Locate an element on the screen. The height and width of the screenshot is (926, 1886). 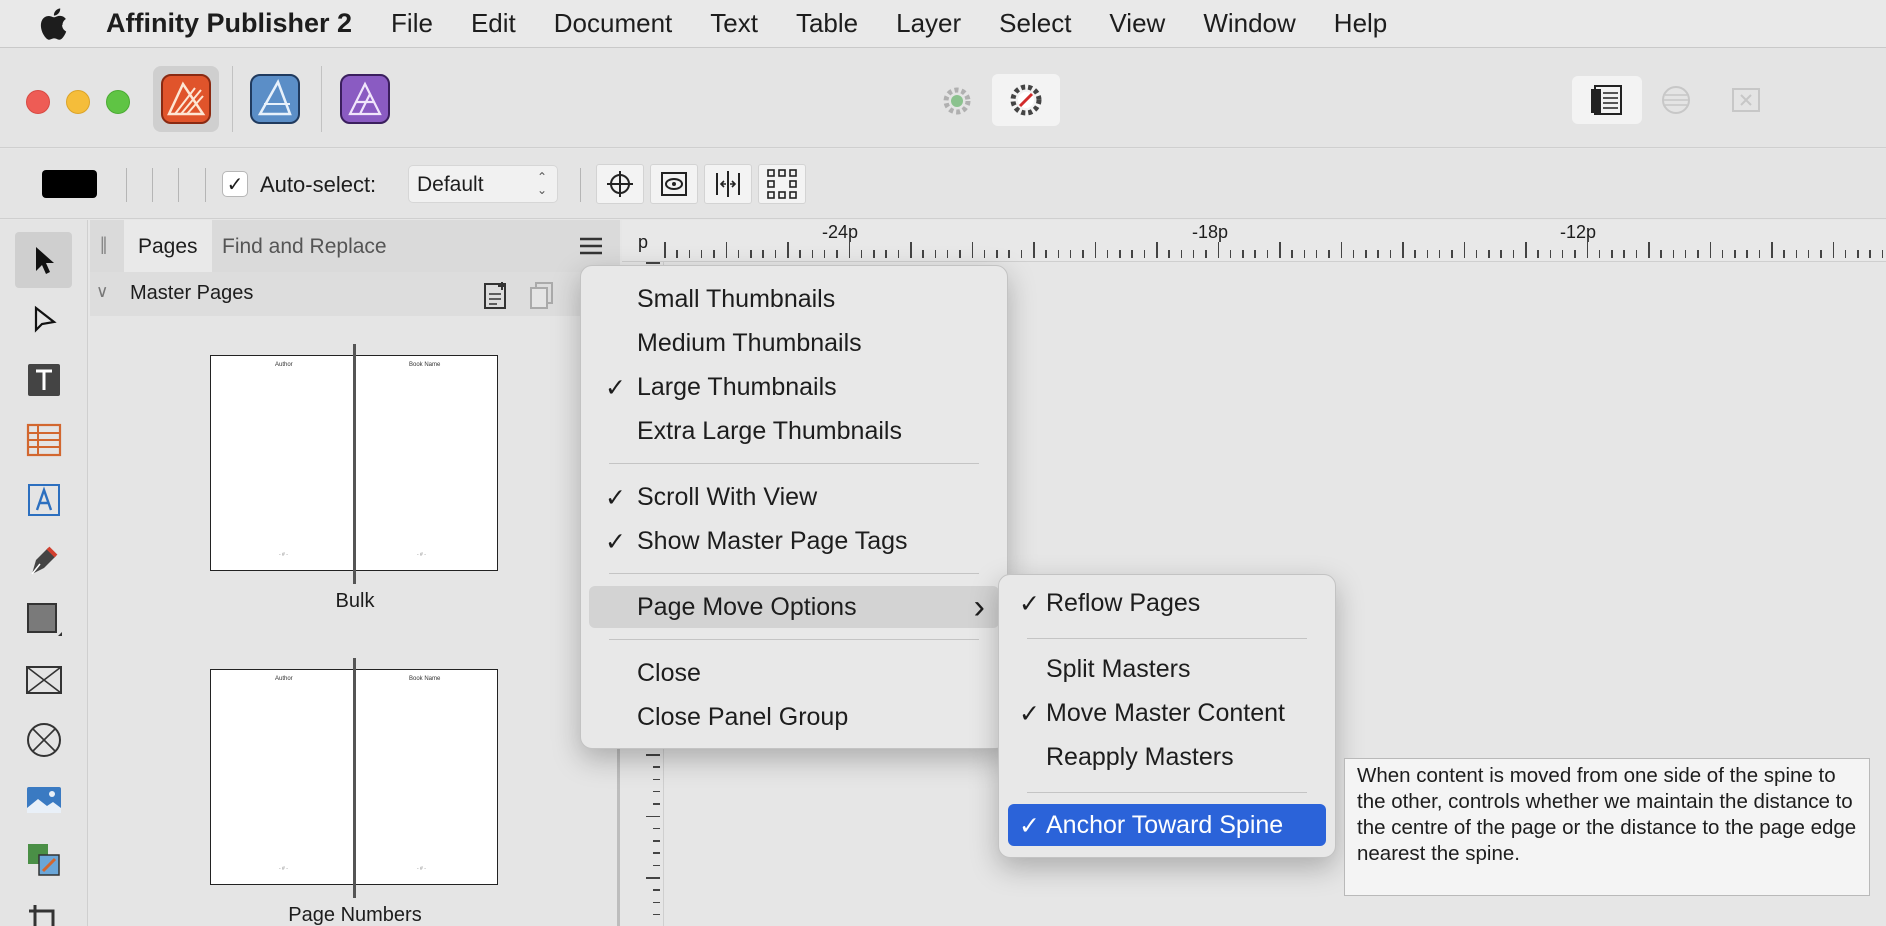
resource-manager-tool is located at coordinates (43, 860).